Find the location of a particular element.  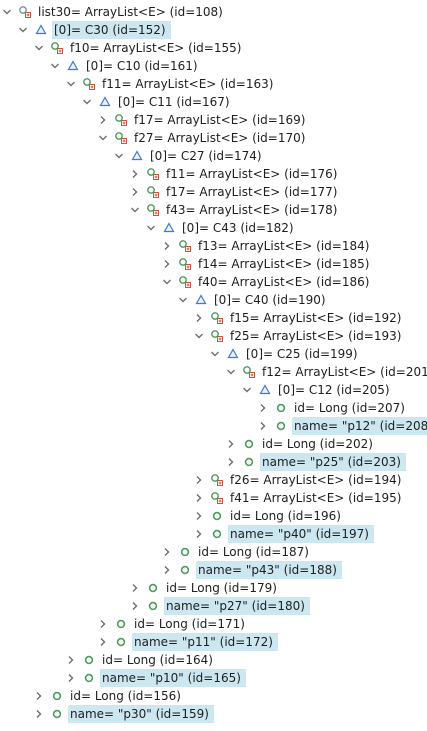

tree-row: id= Long (id=202) is located at coordinates (213, 444).